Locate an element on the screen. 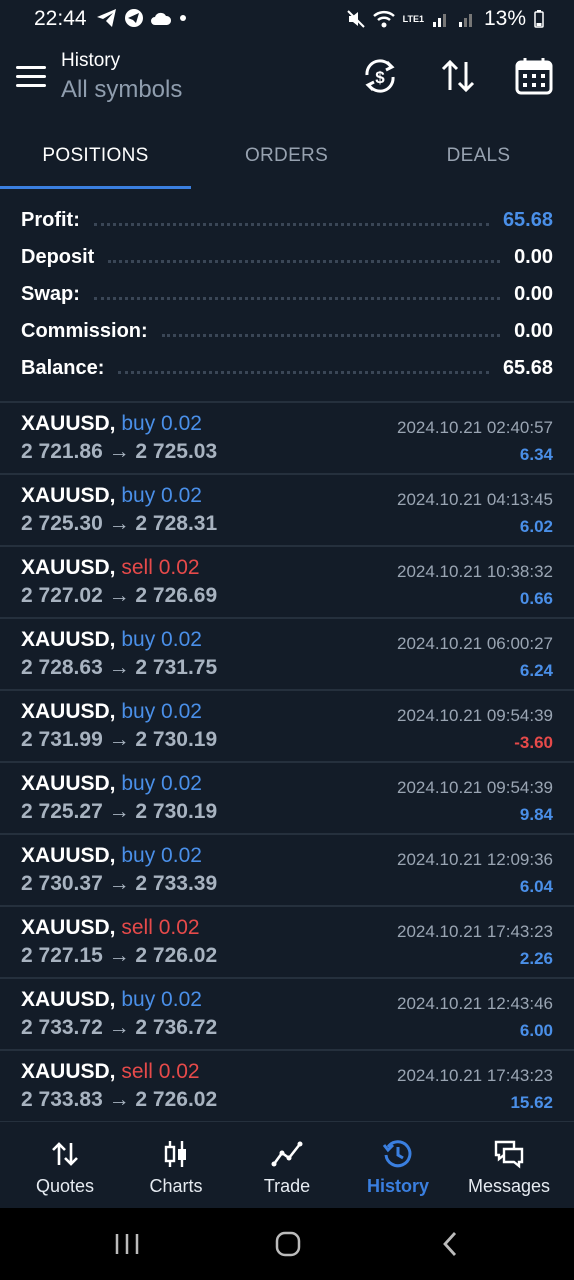 Image resolution: width=574 pixels, height=1280 pixels. position-prices: 2 733.72 → 2 736.72 is located at coordinates (119, 1027).